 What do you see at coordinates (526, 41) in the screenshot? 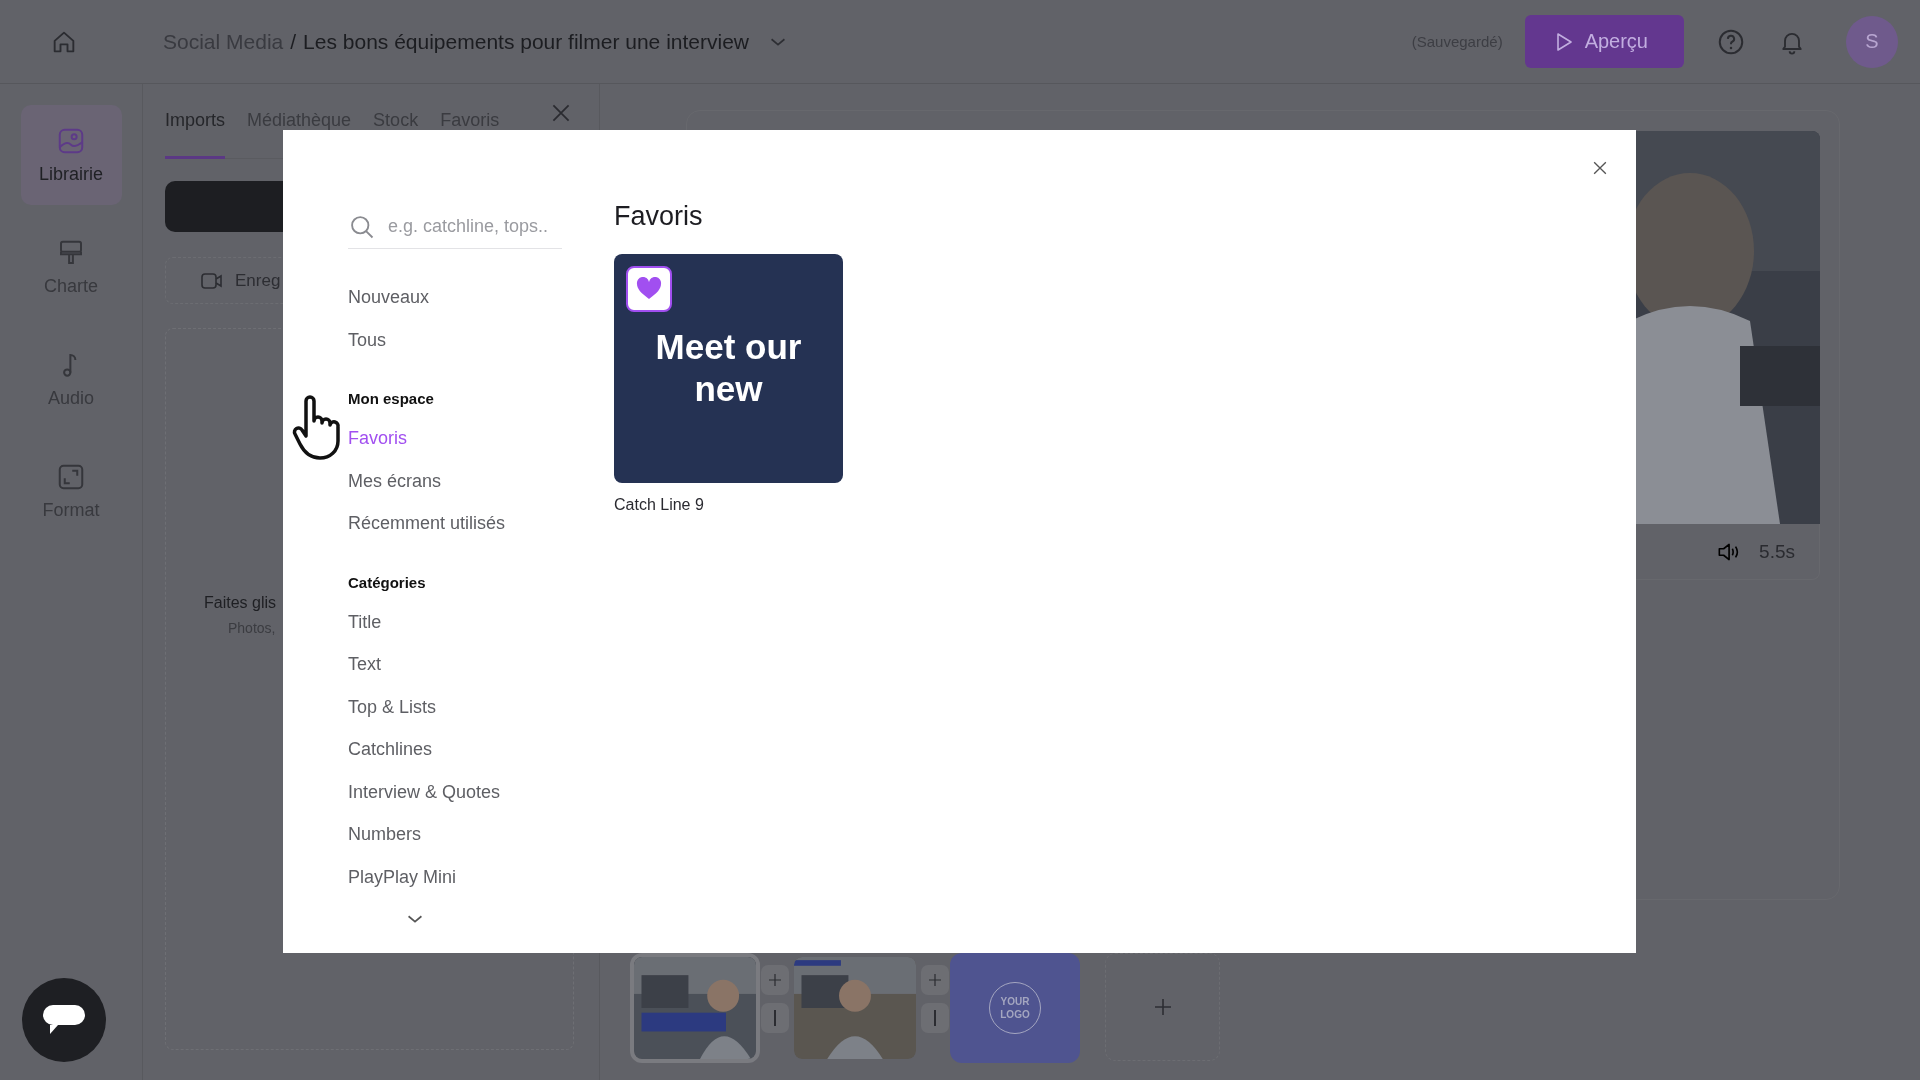
I see `project-title: Les bons équipements pour filmer une interview` at bounding box center [526, 41].